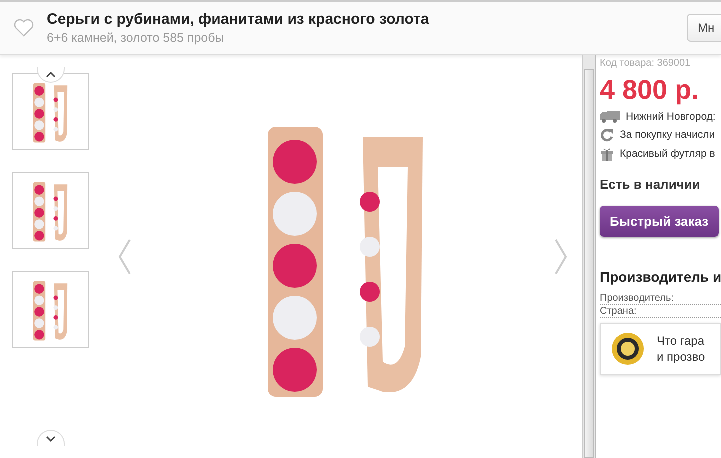 The image size is (721, 458). I want to click on price: 4 800 р., so click(650, 90).